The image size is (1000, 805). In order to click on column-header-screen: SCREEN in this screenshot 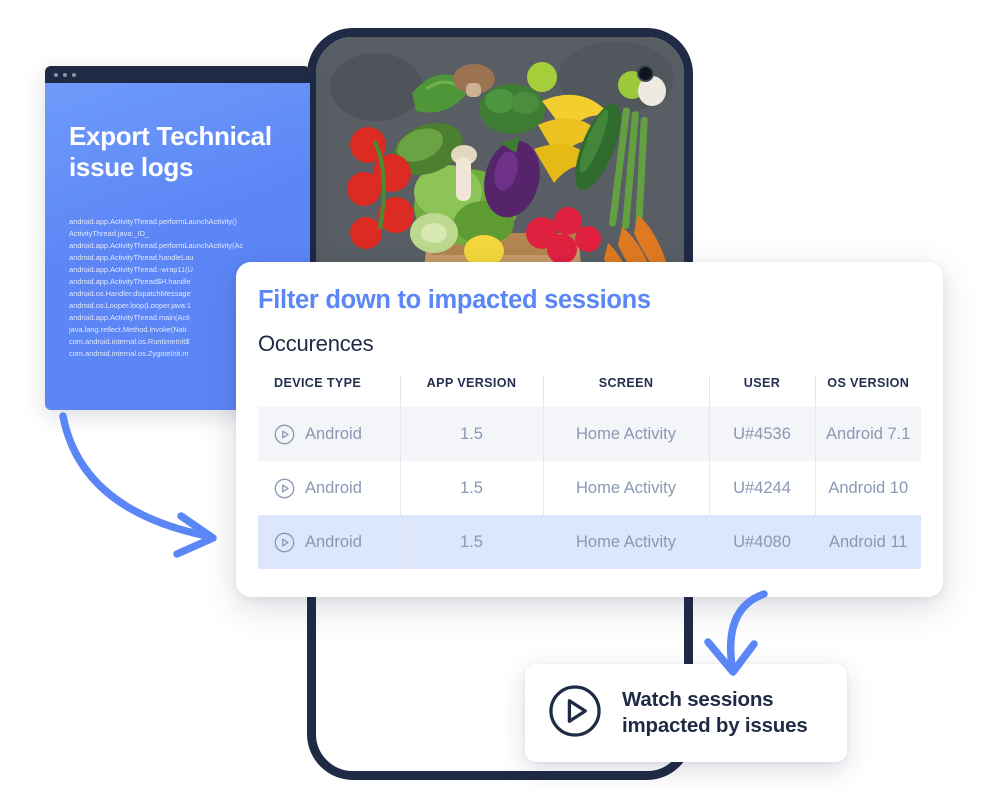, I will do `click(626, 391)`.